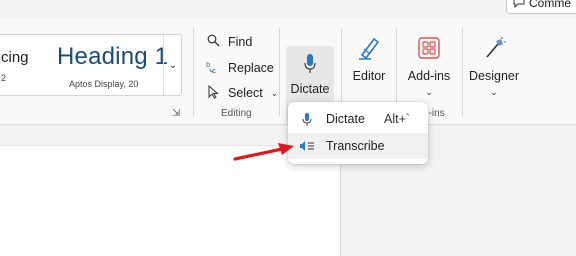 This screenshot has width=576, height=256. What do you see at coordinates (208, 65) in the screenshot?
I see `svg-text: b` at bounding box center [208, 65].